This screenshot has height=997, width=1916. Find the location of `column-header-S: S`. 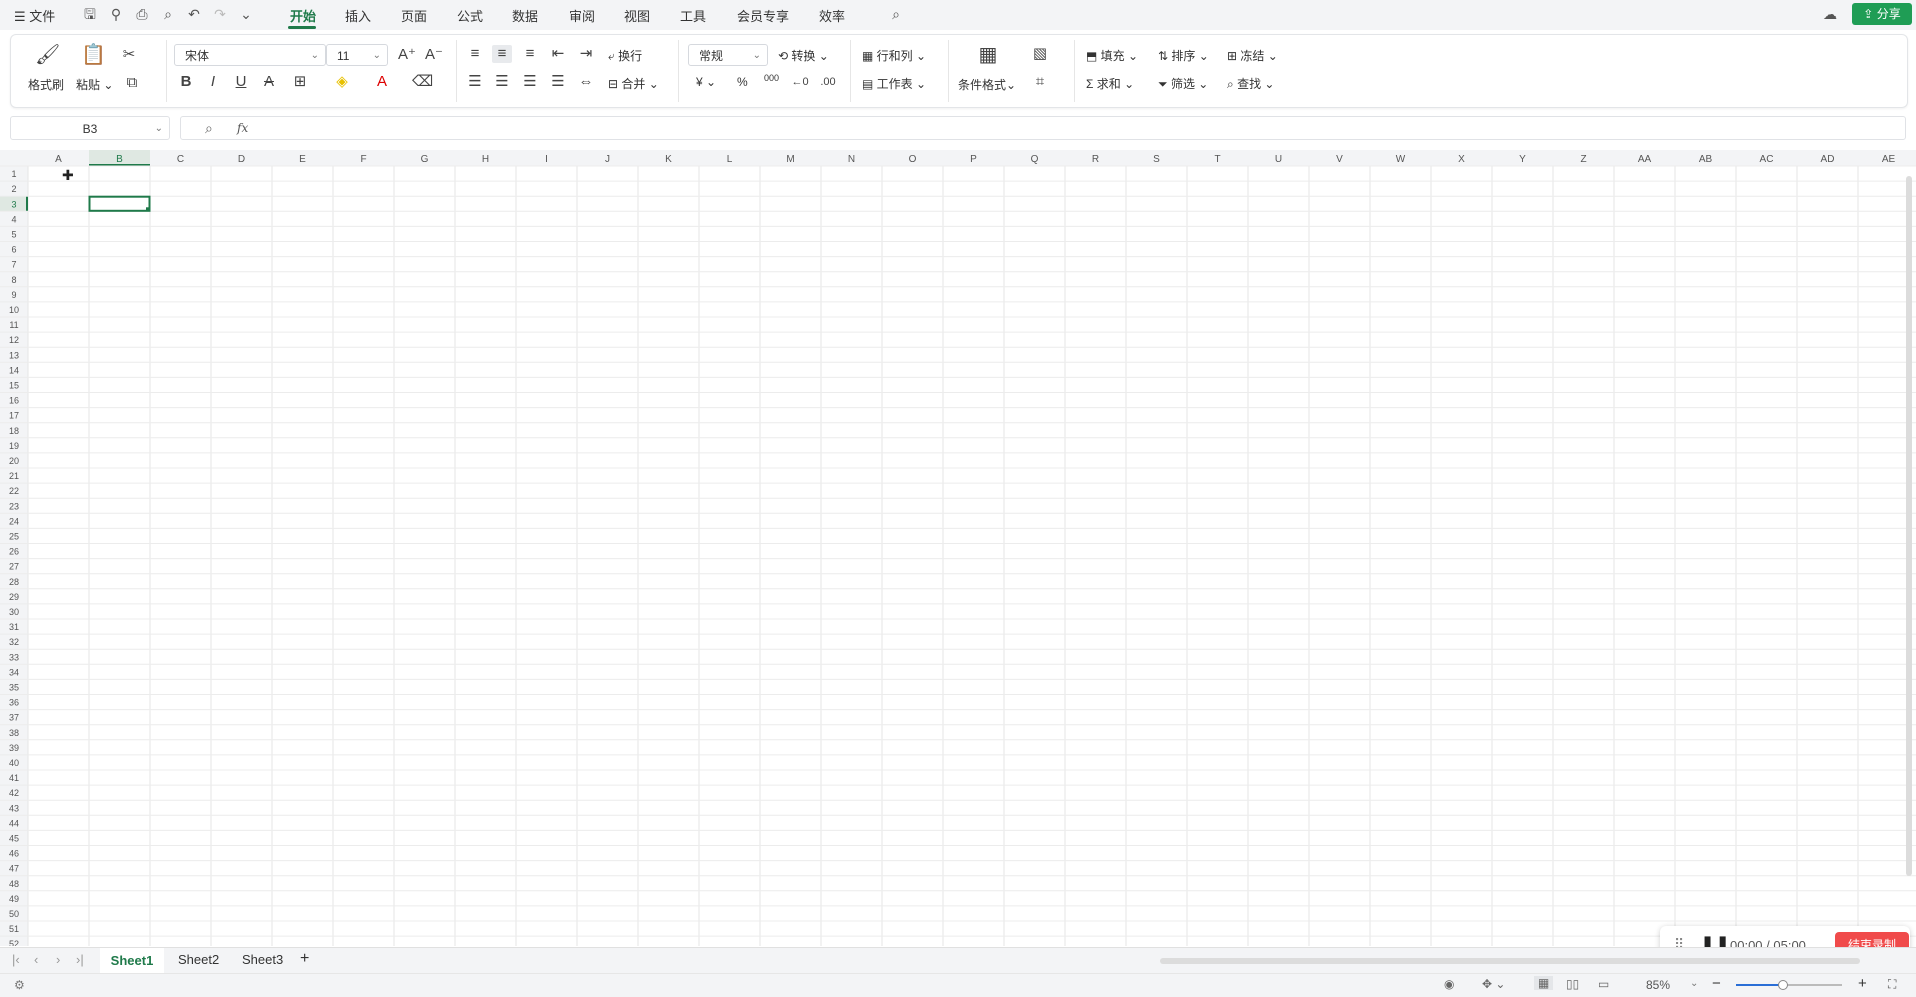

column-header-S: S is located at coordinates (1156, 159).